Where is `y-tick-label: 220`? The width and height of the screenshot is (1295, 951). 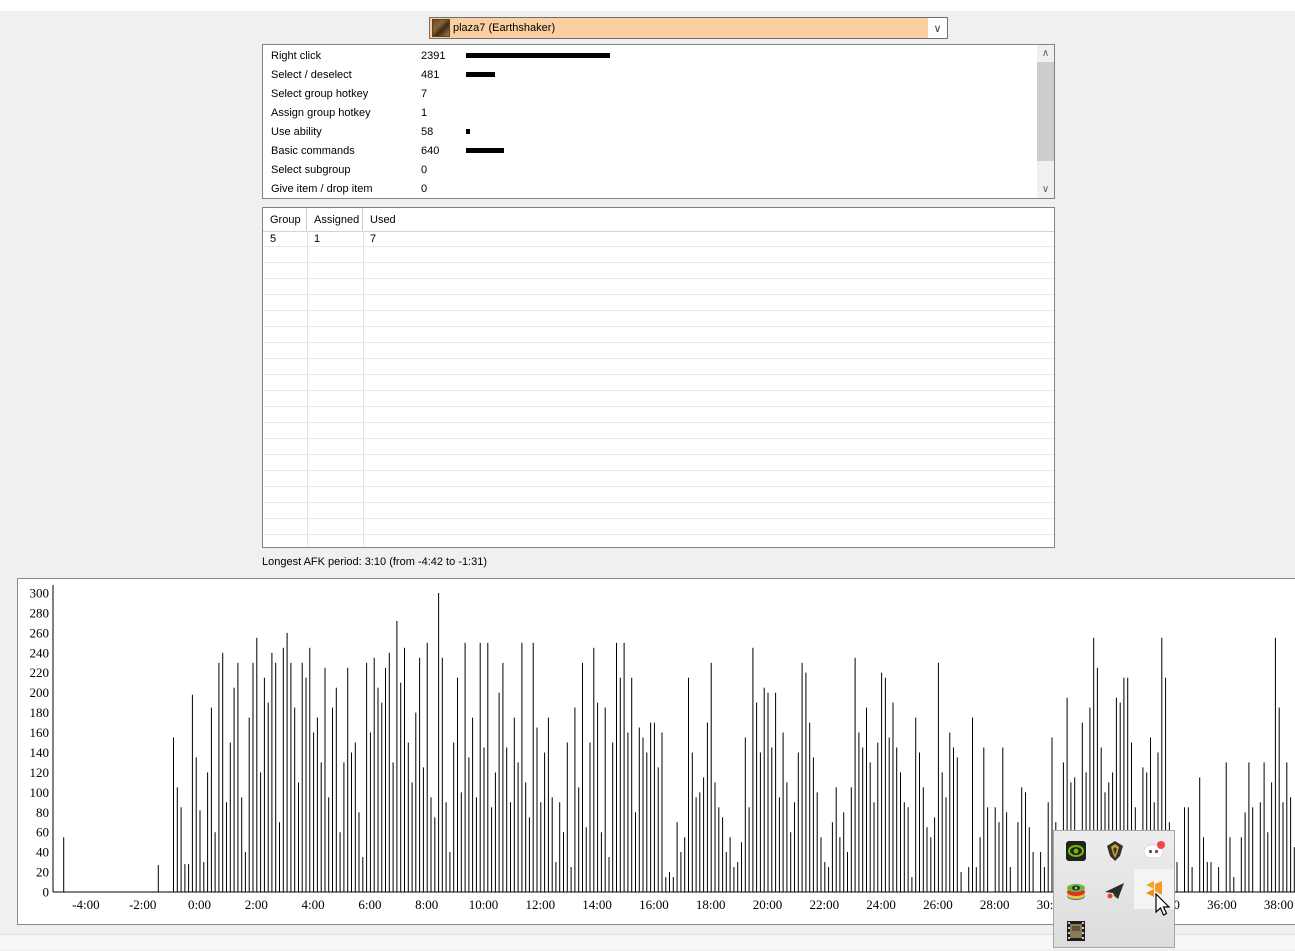
y-tick-label: 220 is located at coordinates (40, 672).